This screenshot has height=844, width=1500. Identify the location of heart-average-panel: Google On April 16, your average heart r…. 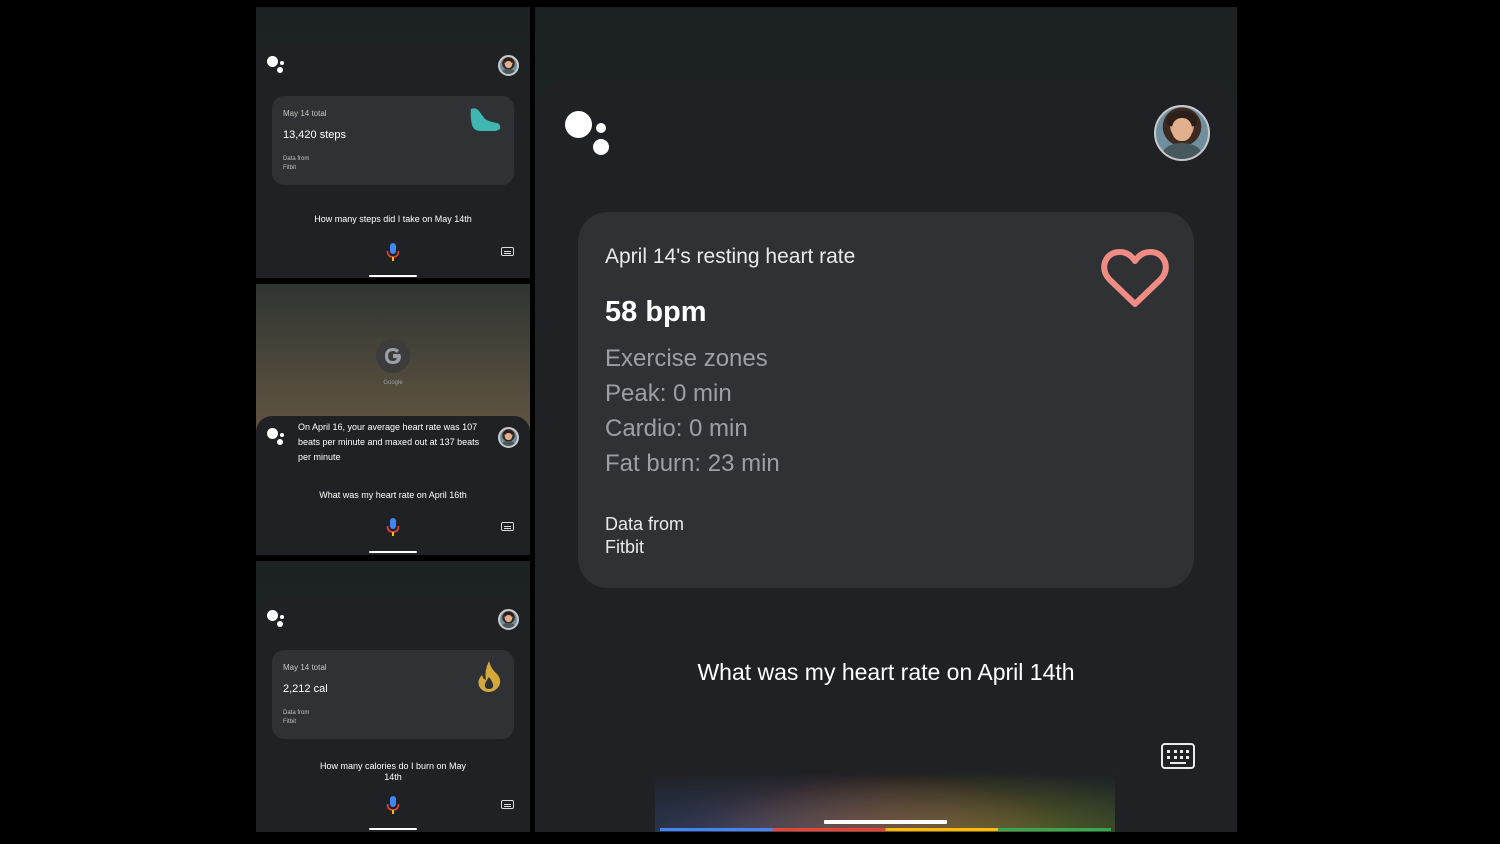
(393, 419).